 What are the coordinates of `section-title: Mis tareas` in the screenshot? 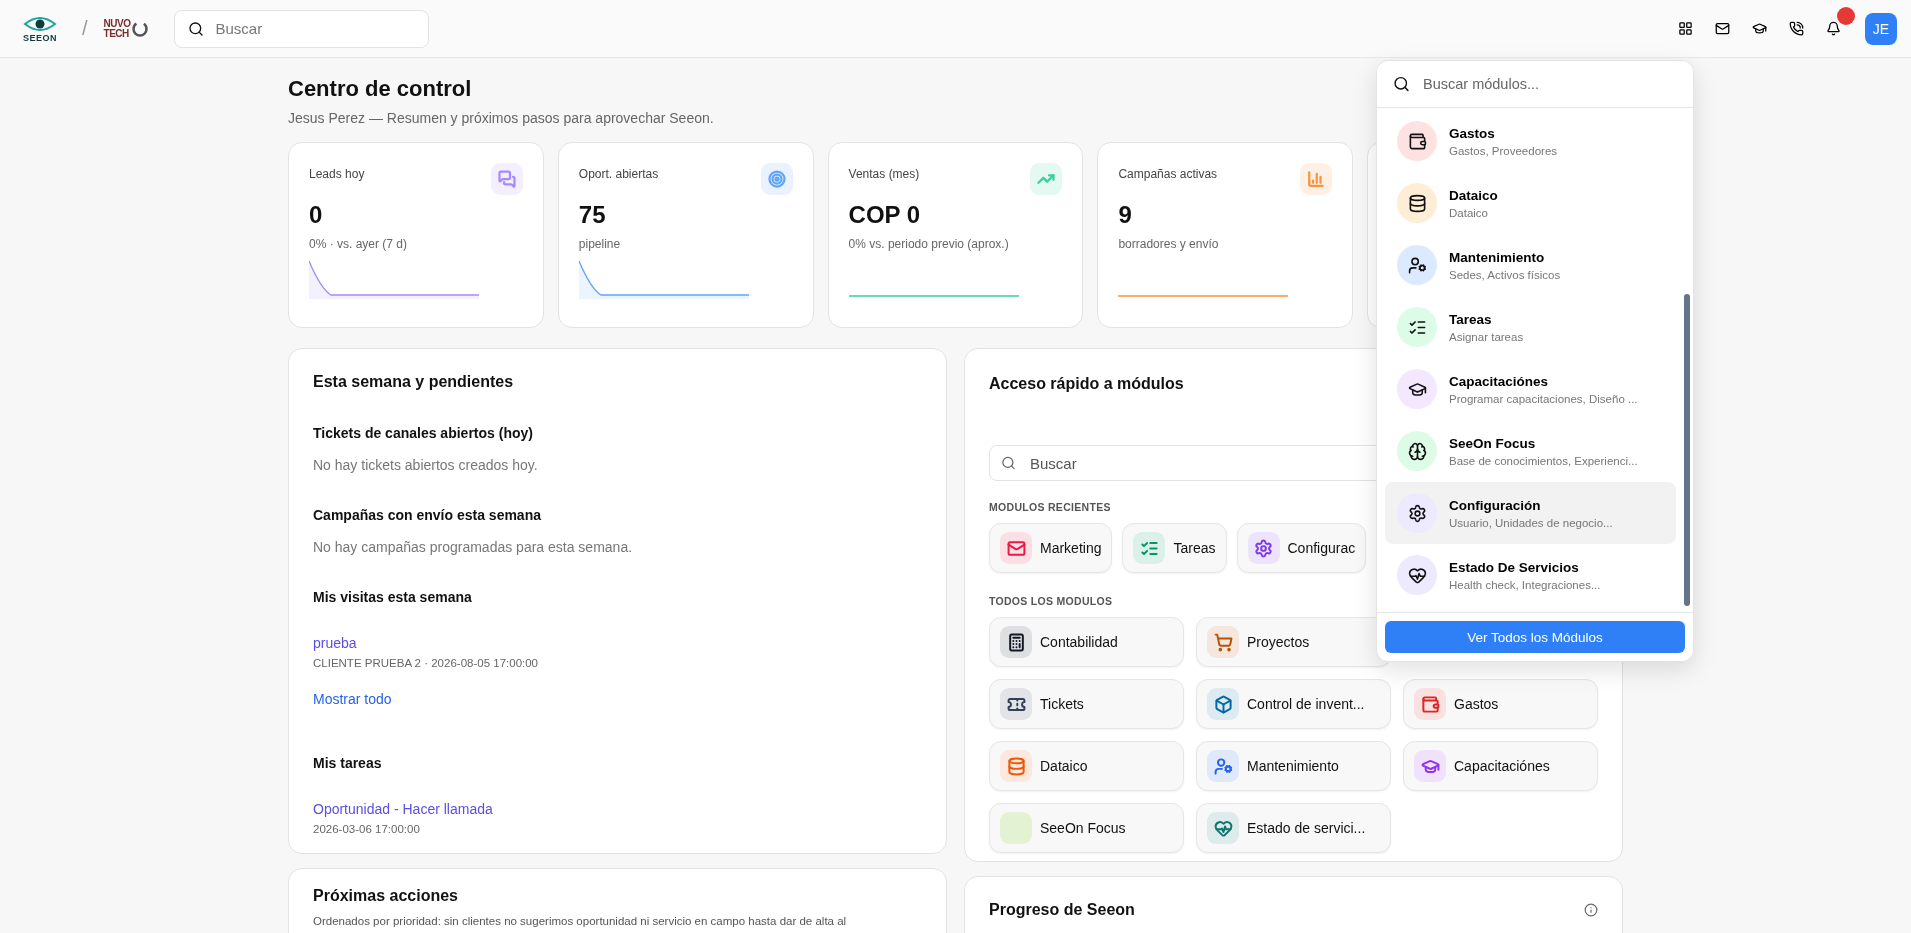 It's located at (347, 763).